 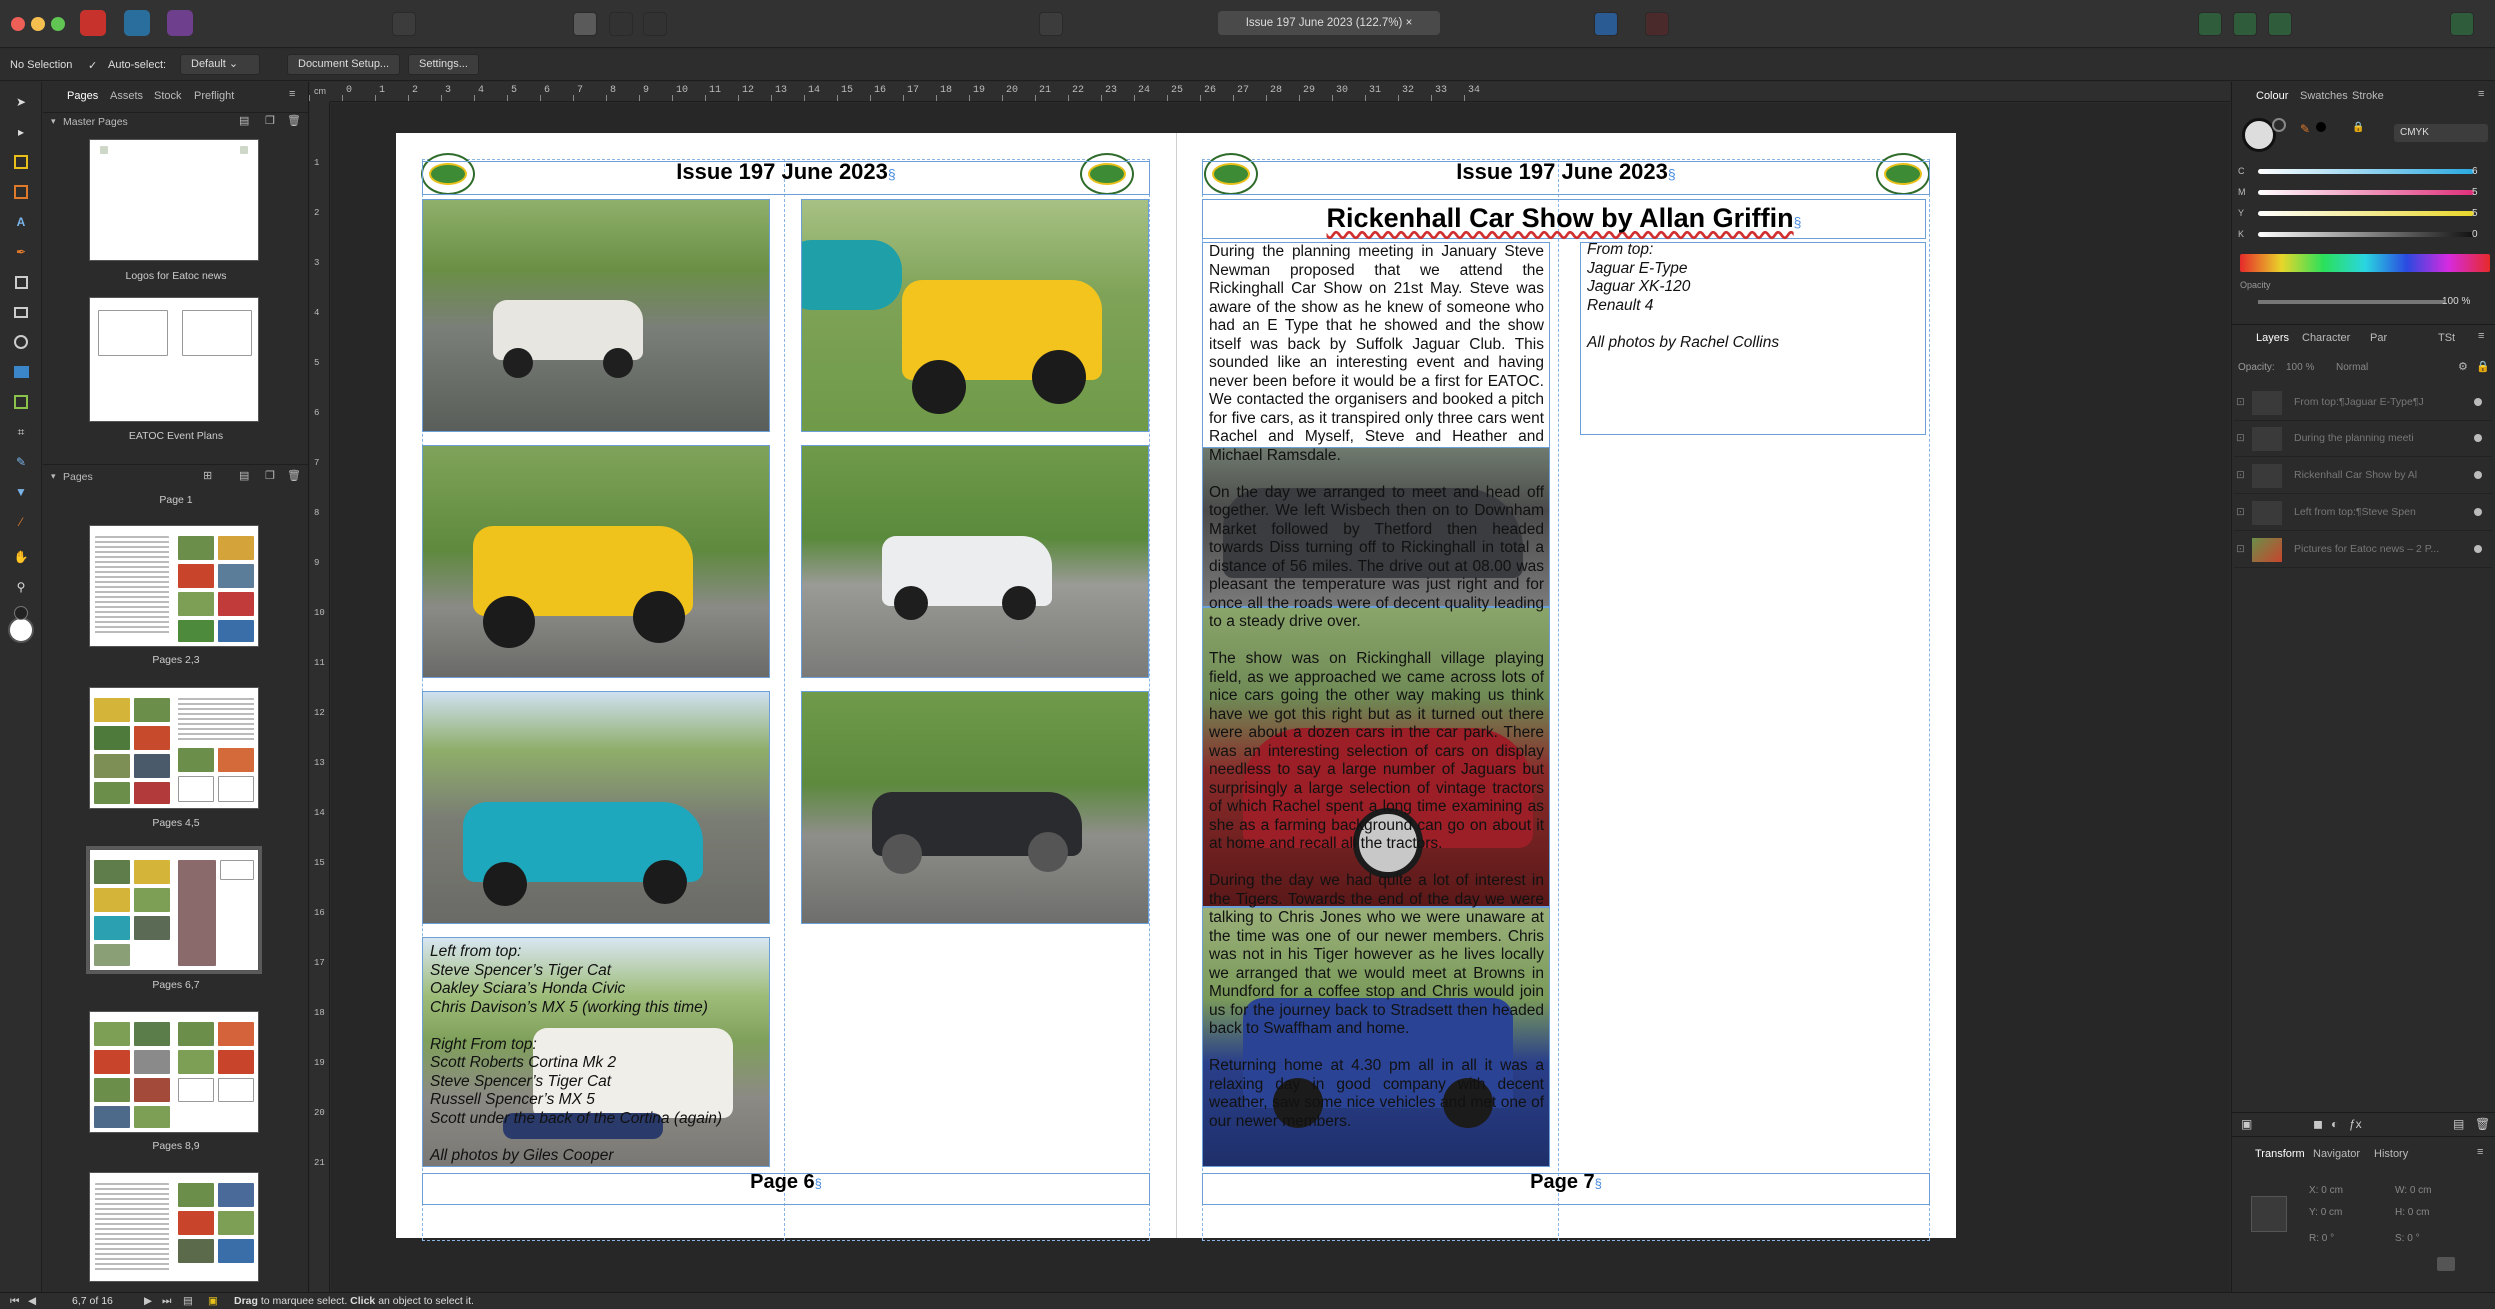 What do you see at coordinates (1657, 24) in the screenshot?
I see `preflight-icon` at bounding box center [1657, 24].